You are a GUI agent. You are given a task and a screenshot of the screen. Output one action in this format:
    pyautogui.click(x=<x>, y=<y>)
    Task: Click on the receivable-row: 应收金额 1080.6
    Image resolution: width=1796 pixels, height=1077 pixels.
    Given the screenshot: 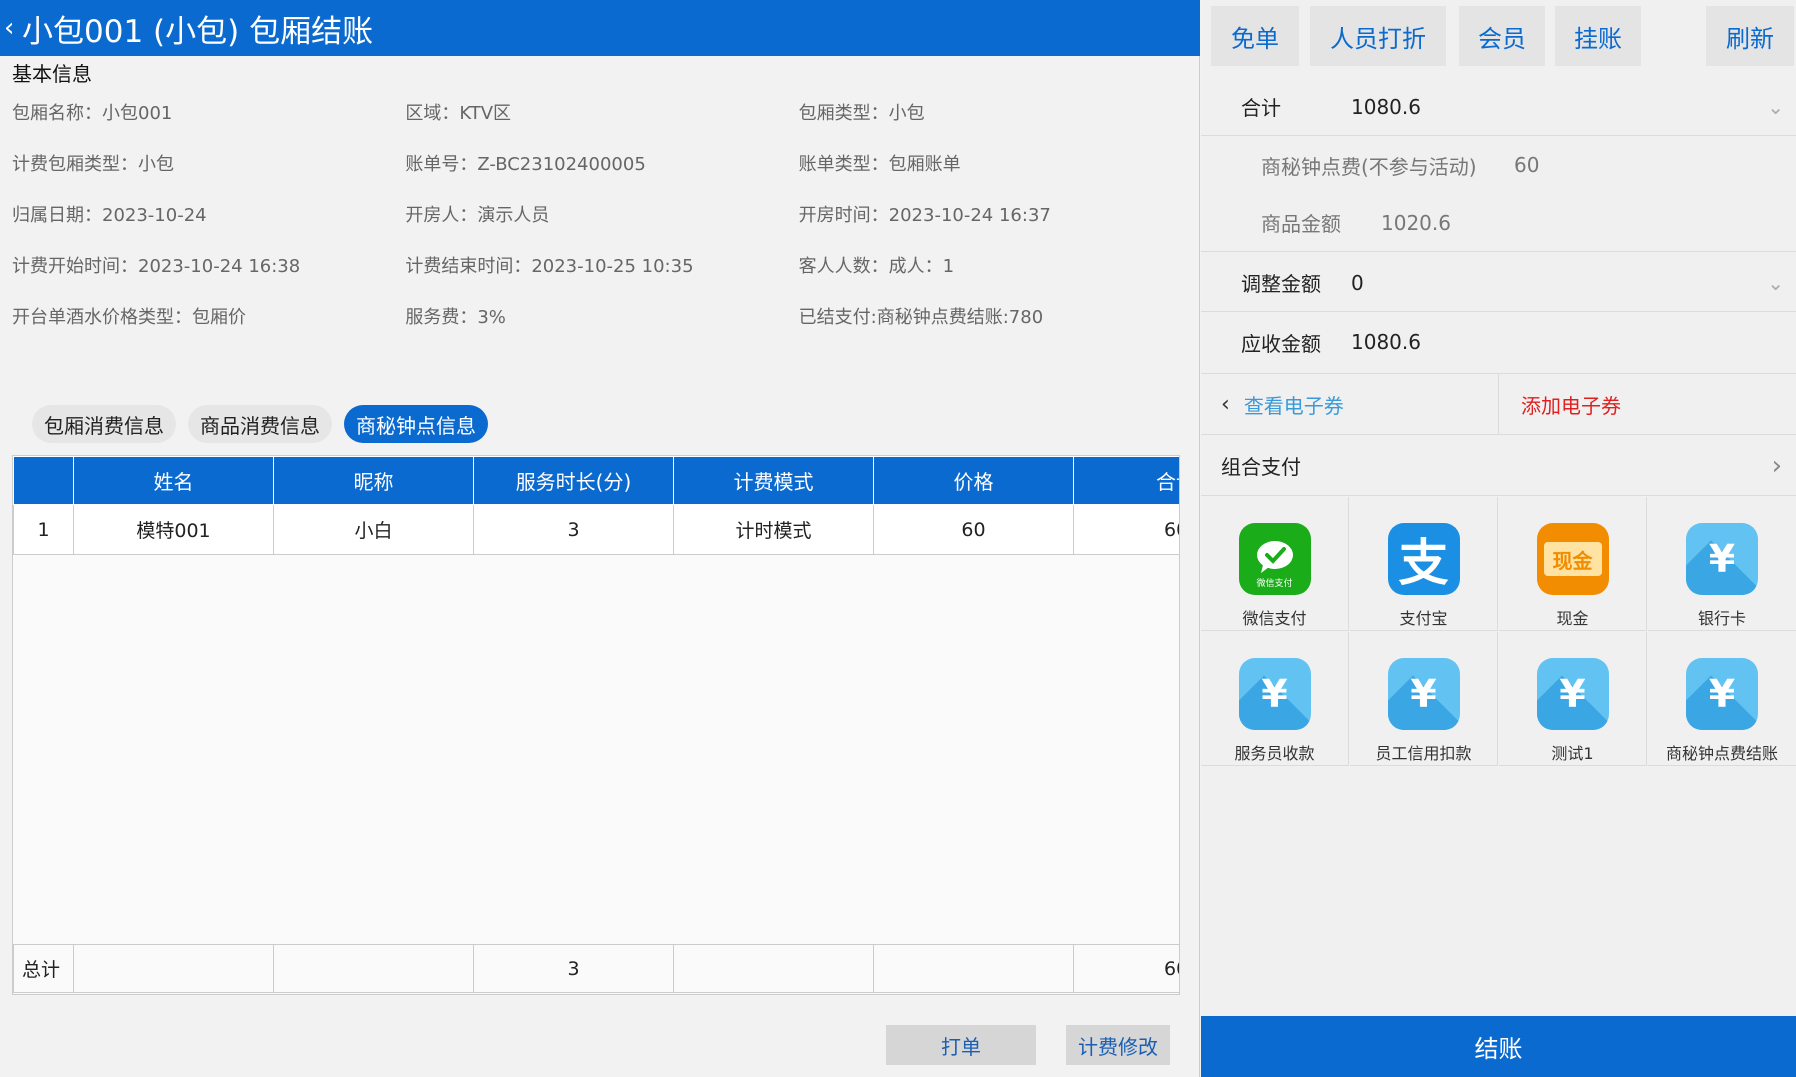 What is the action you would take?
    pyautogui.click(x=1498, y=342)
    